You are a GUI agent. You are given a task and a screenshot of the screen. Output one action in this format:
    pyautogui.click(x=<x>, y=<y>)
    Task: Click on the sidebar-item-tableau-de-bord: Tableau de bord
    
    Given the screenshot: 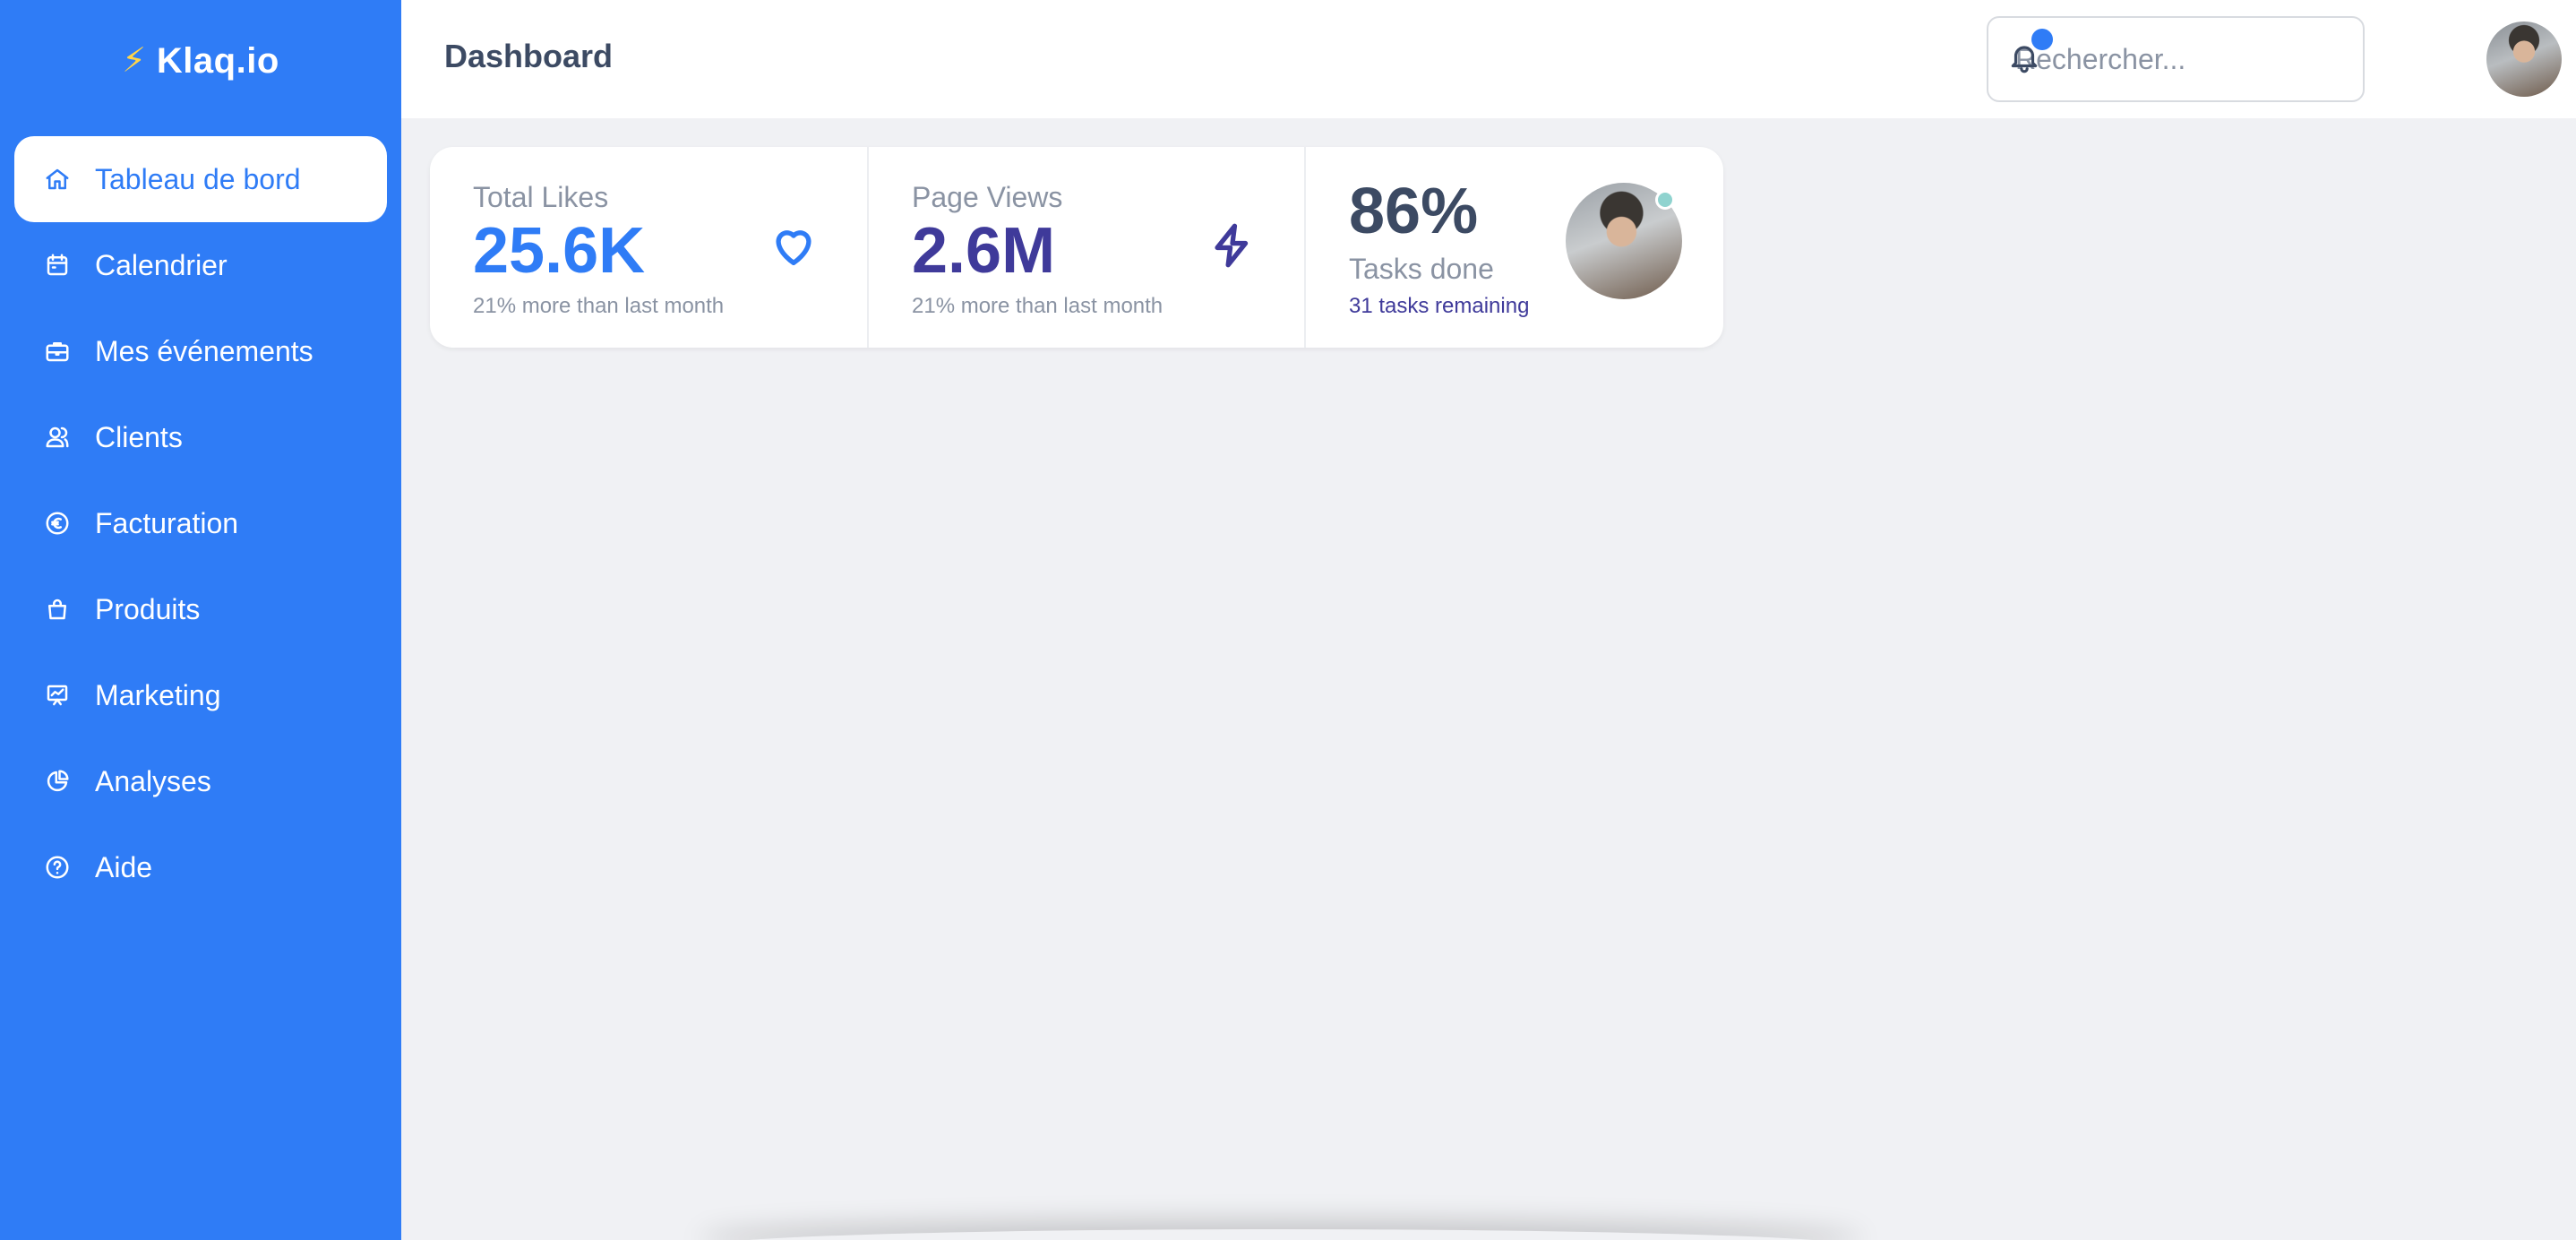 What is the action you would take?
    pyautogui.click(x=200, y=179)
    